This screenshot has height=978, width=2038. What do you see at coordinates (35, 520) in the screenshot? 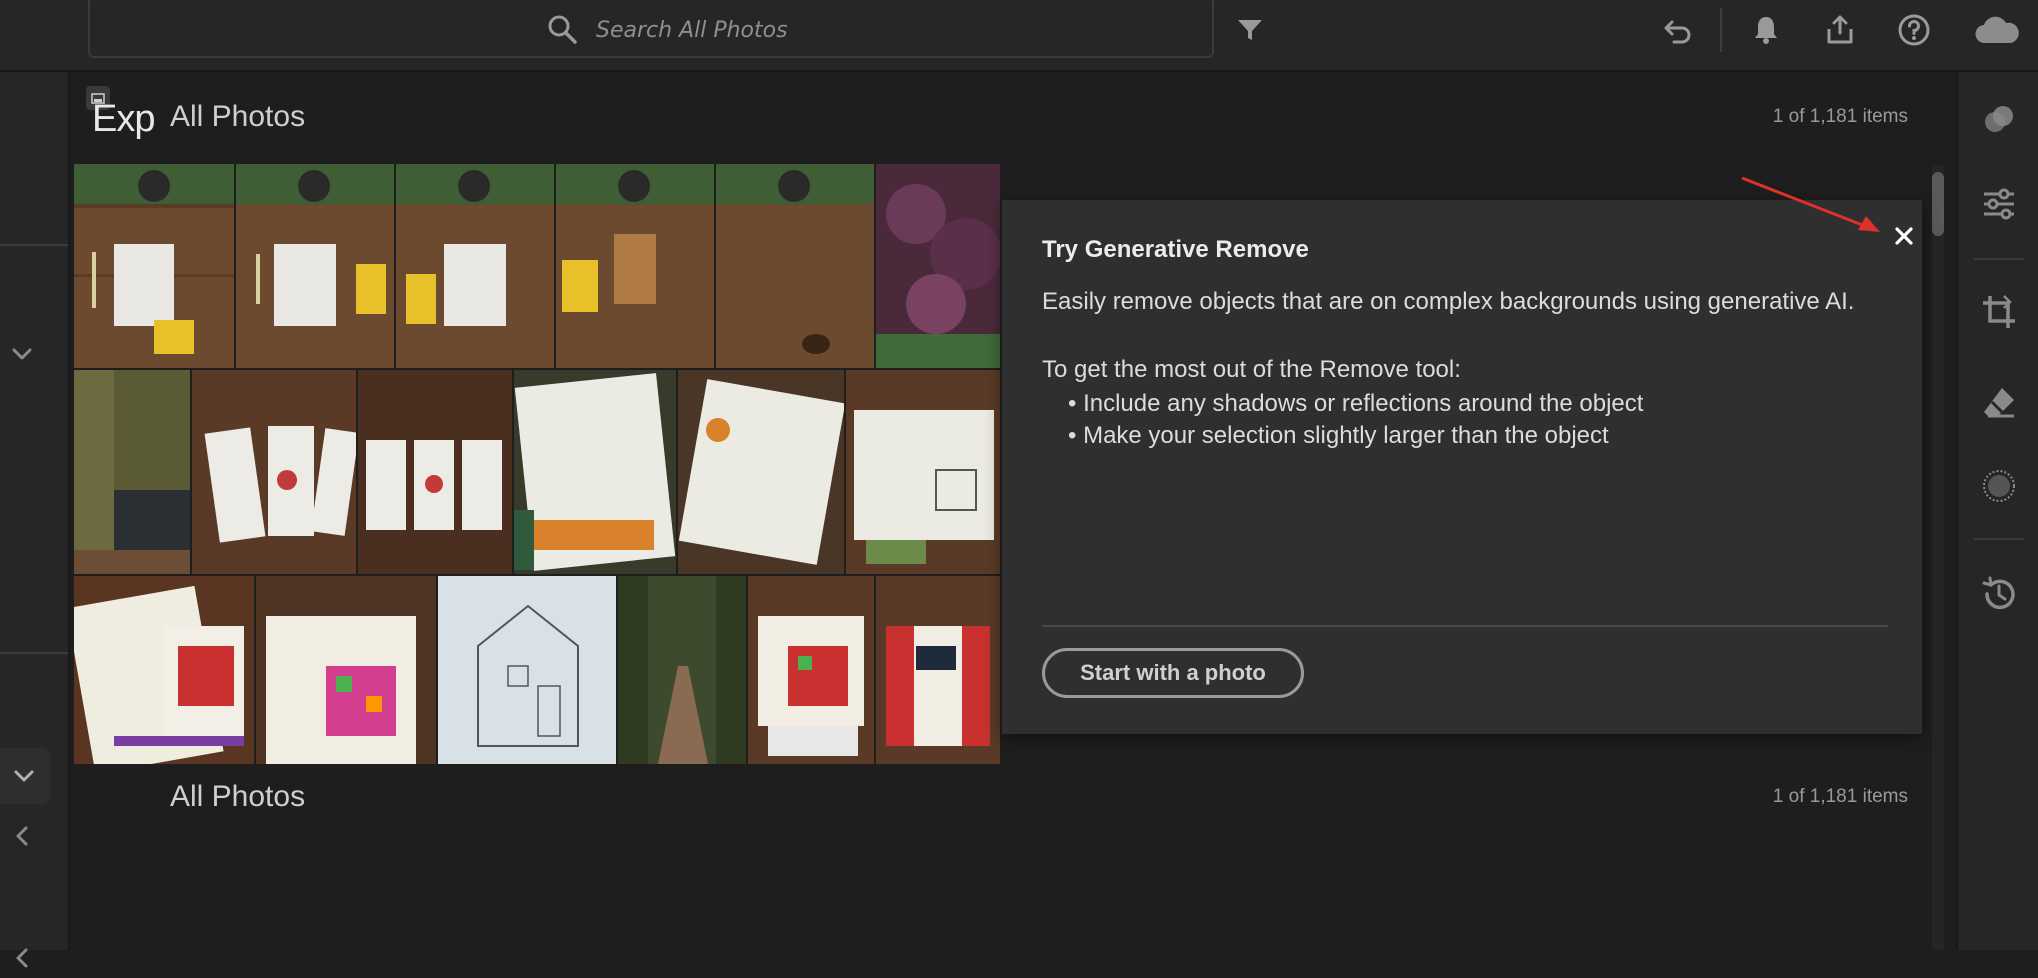
I see `left-rail` at bounding box center [35, 520].